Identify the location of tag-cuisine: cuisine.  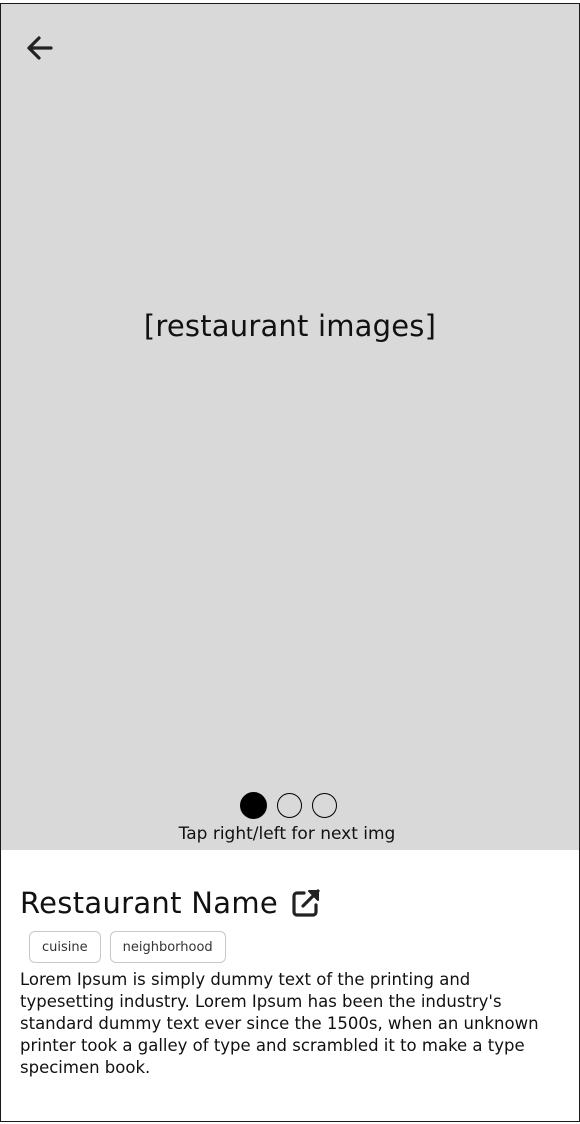
(65, 947).